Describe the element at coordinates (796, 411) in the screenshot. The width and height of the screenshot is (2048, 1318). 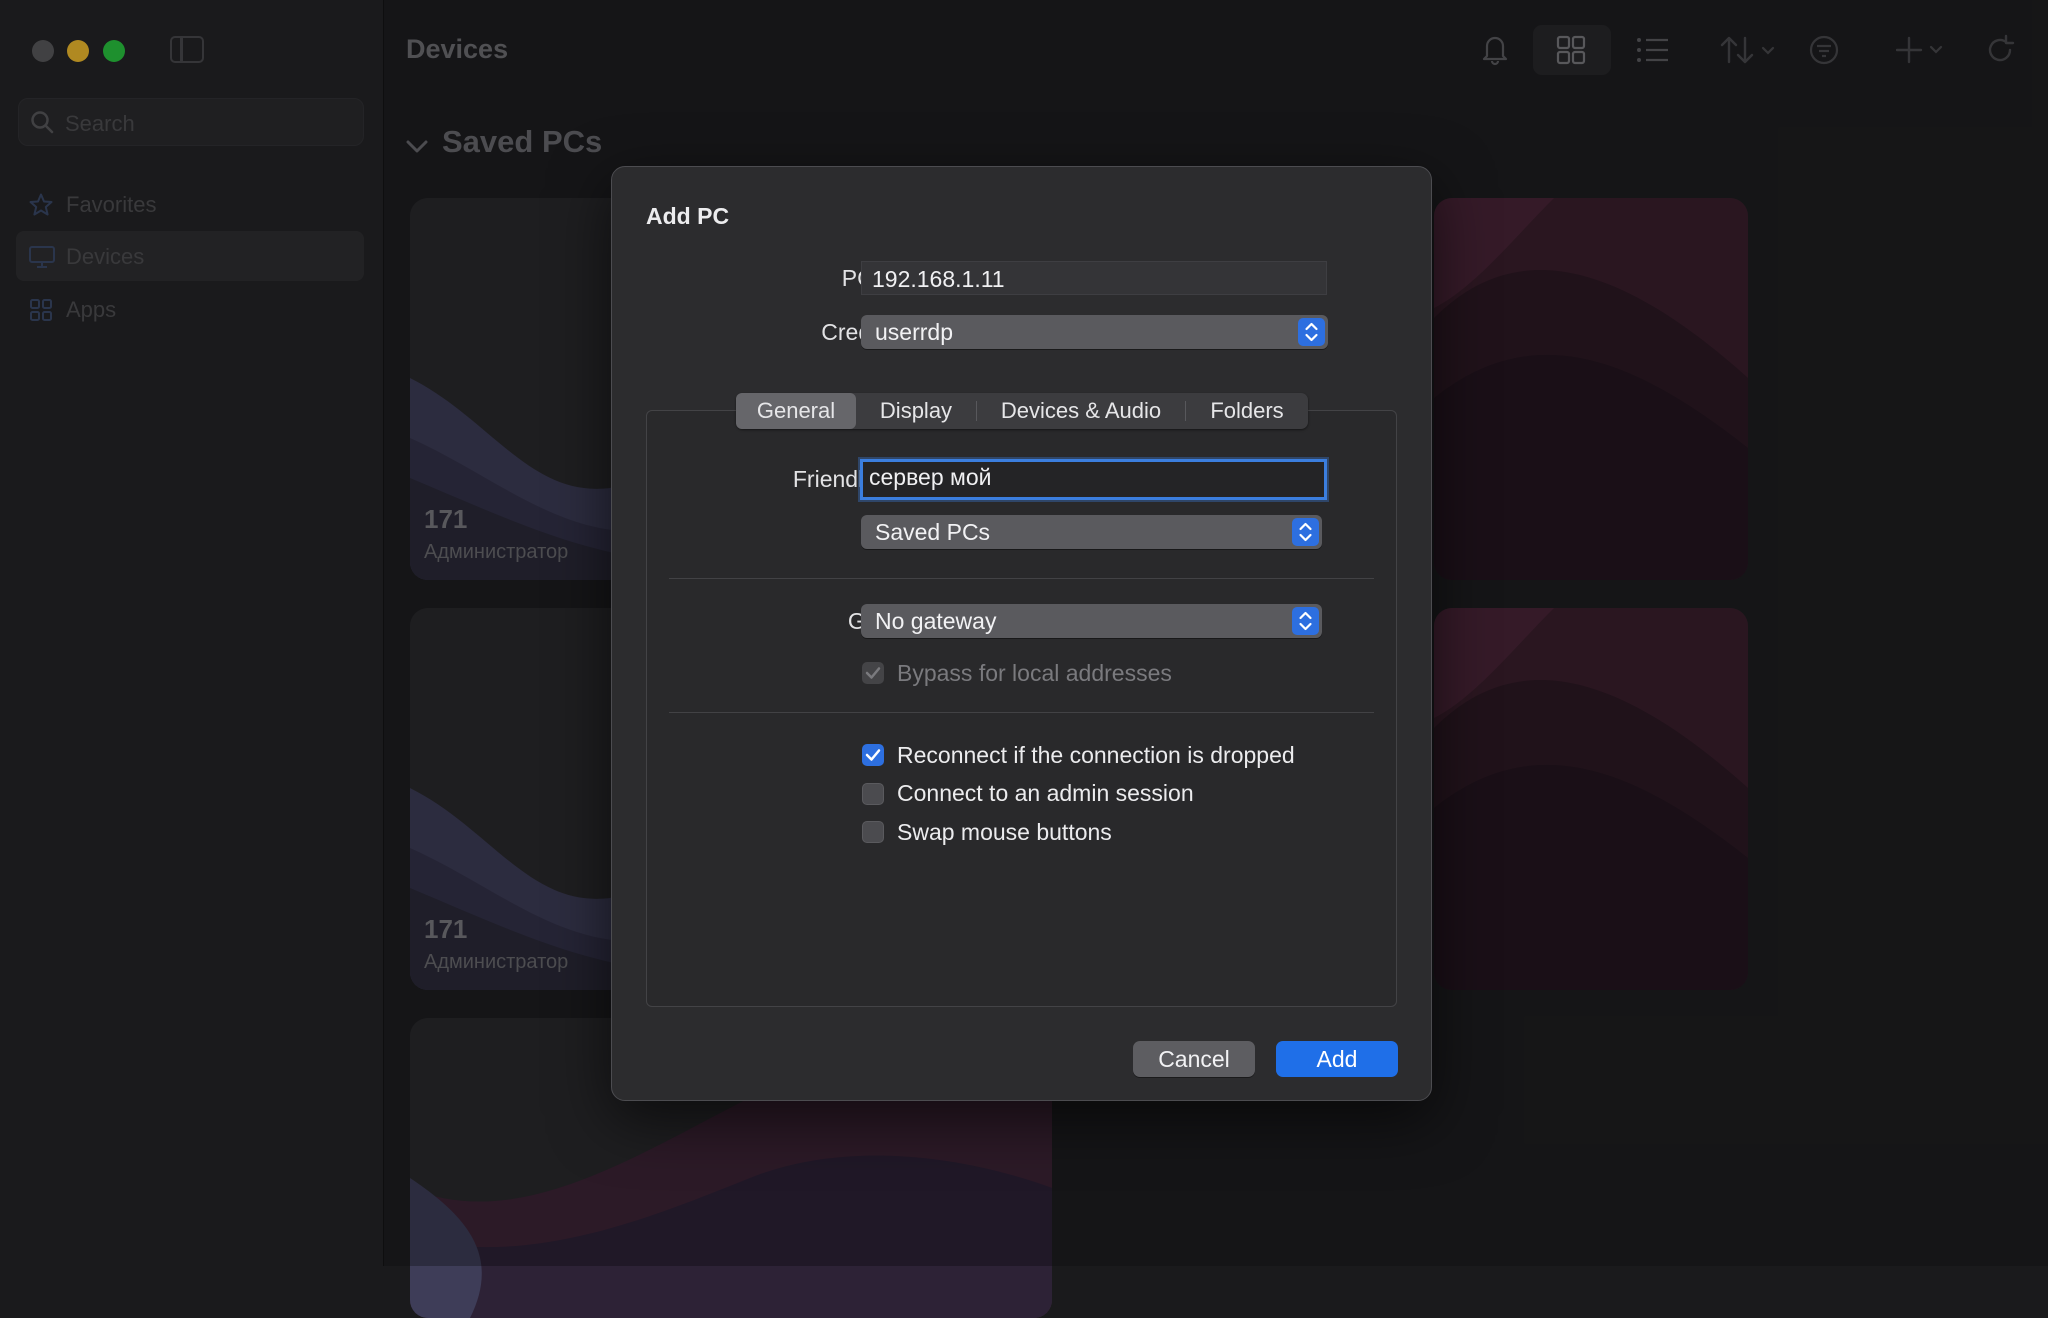
I see `tab-general: General` at that location.